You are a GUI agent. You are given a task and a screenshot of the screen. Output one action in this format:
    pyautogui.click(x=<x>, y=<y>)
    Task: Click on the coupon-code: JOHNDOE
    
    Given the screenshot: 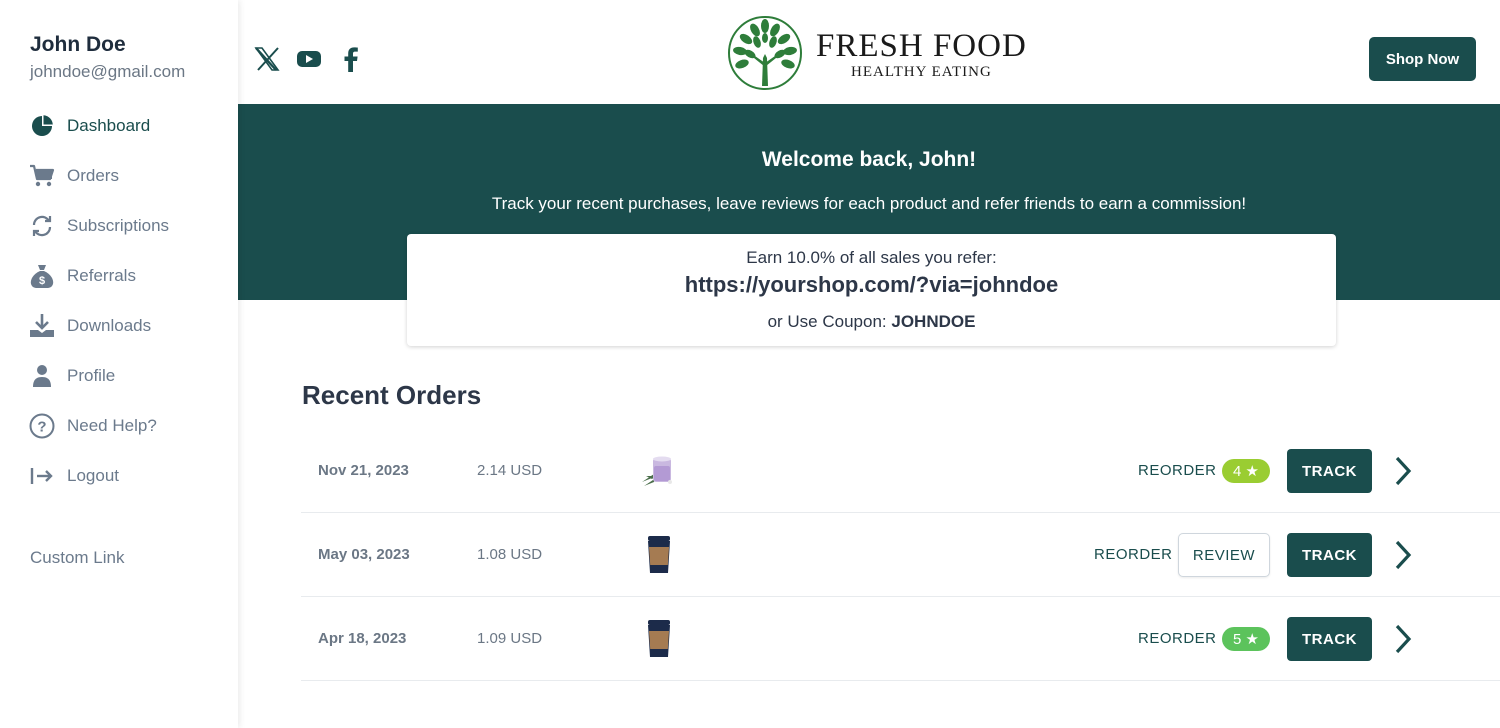 What is the action you would take?
    pyautogui.click(x=933, y=321)
    